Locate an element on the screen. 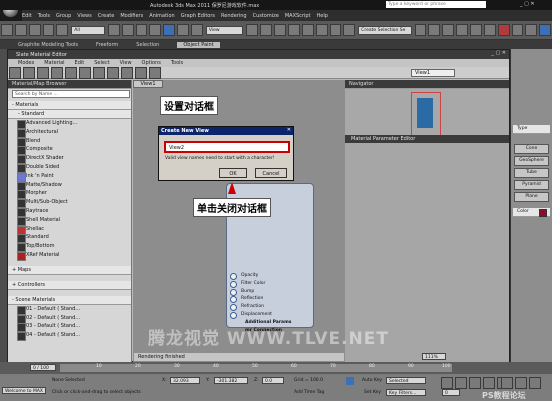  view-select-dropdown: View1 is located at coordinates (433, 73).